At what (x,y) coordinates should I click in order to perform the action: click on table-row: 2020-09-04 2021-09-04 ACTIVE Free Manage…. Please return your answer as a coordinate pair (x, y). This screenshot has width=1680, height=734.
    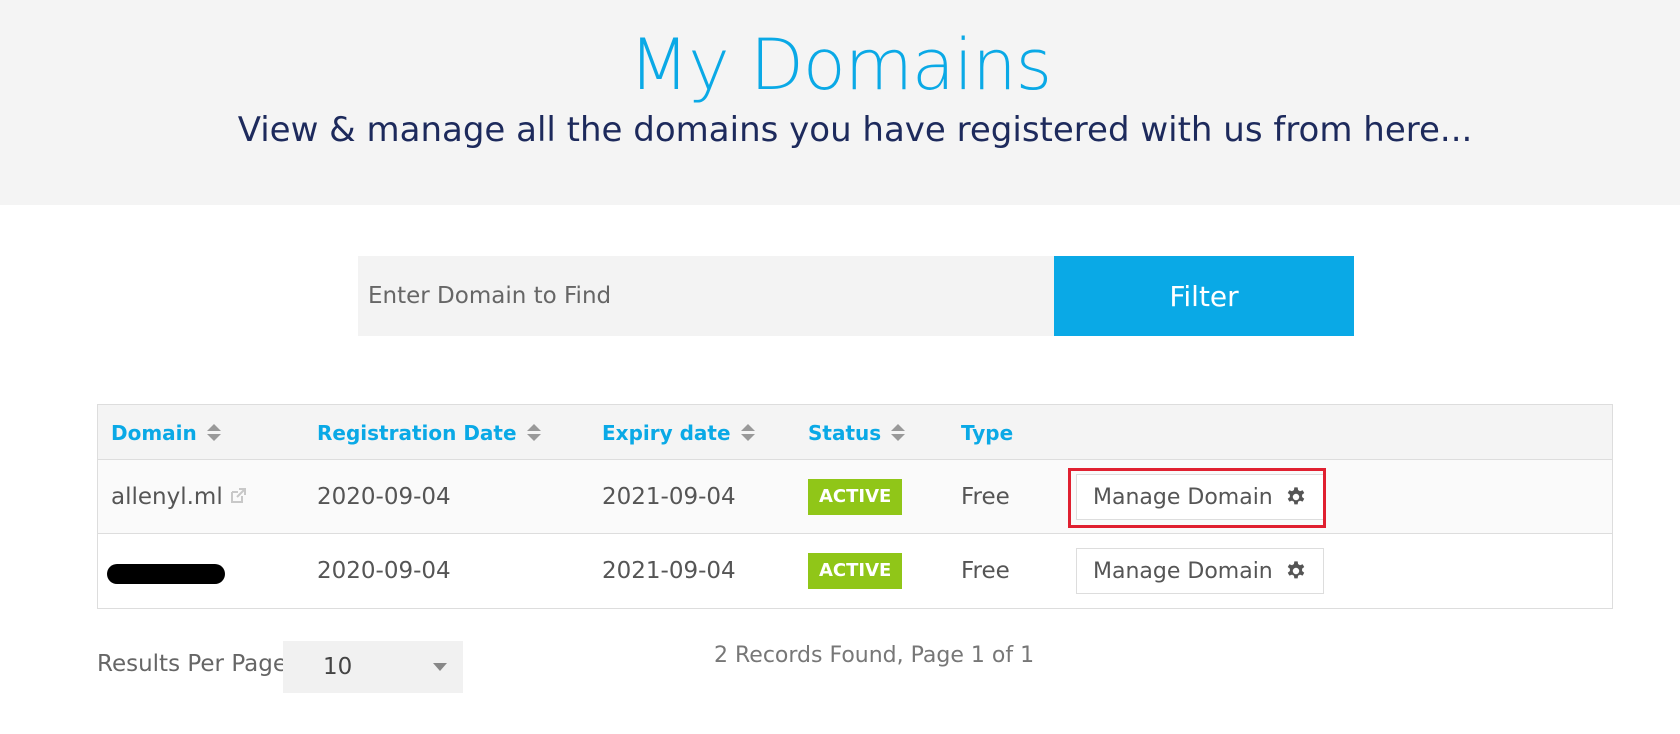
    Looking at the image, I should click on (855, 571).